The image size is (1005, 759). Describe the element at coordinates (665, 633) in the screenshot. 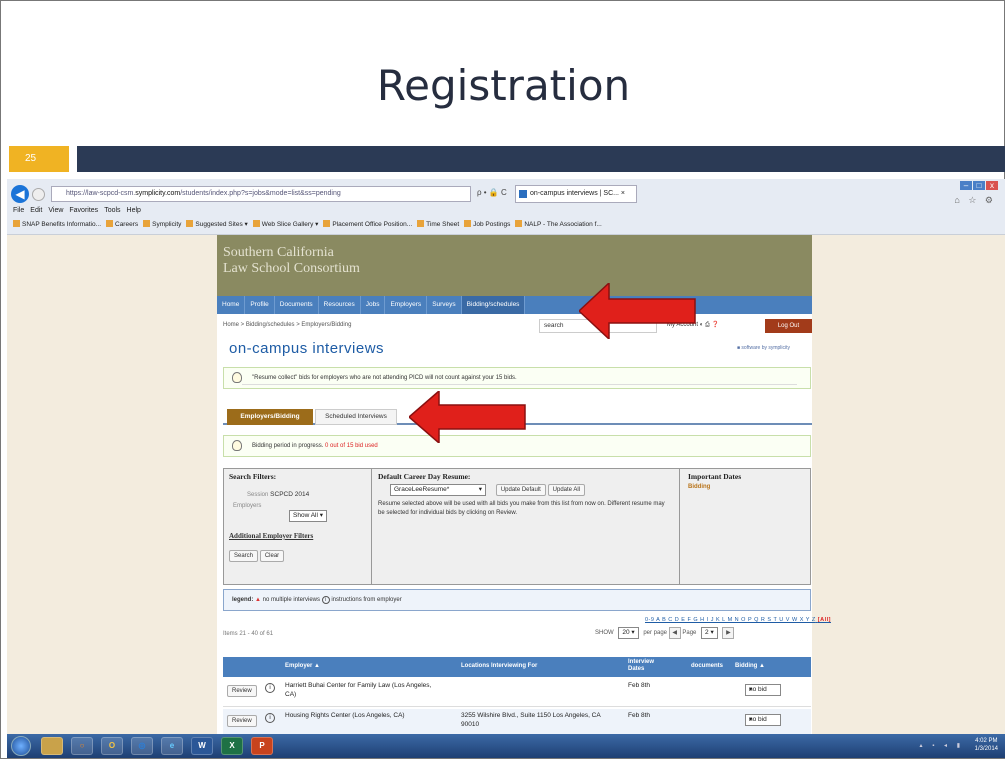

I see `pager: SHOW 20 ▾ per page ◀ Page 2 ▾ ▶` at that location.